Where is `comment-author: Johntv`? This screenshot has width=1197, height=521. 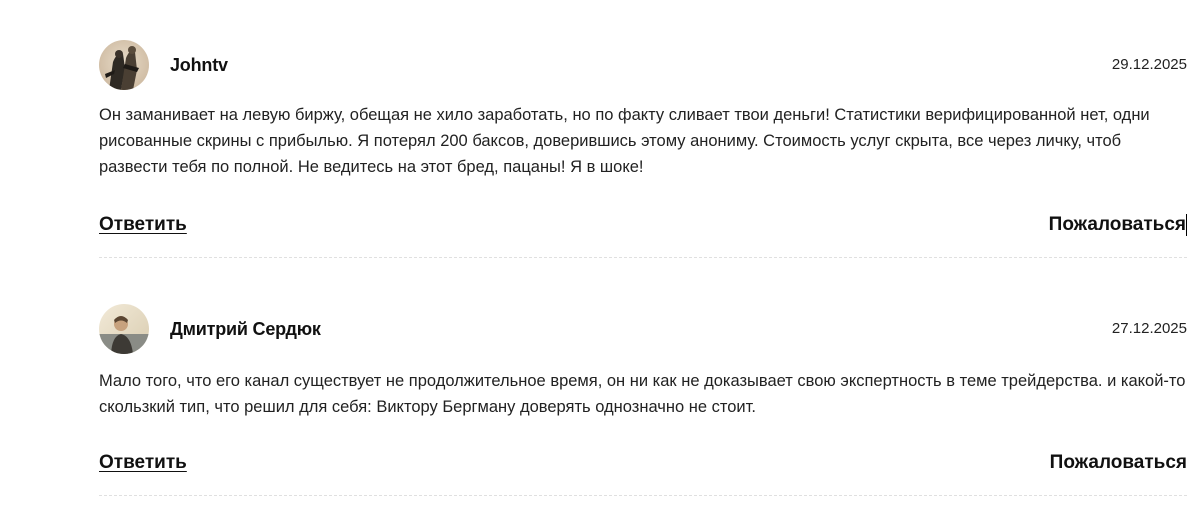 comment-author: Johntv is located at coordinates (199, 65).